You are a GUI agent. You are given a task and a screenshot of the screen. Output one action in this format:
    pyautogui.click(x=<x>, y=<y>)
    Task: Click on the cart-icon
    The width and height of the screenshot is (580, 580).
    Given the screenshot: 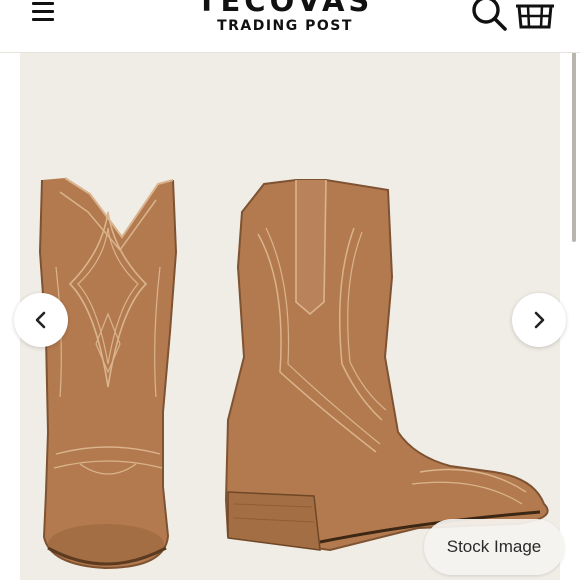 What is the action you would take?
    pyautogui.click(x=535, y=16)
    